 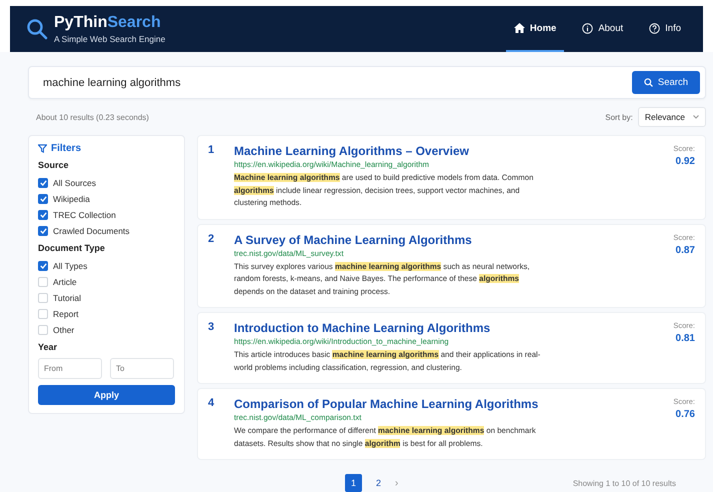 What do you see at coordinates (72, 248) in the screenshot?
I see `filter-group-title: Document Type` at bounding box center [72, 248].